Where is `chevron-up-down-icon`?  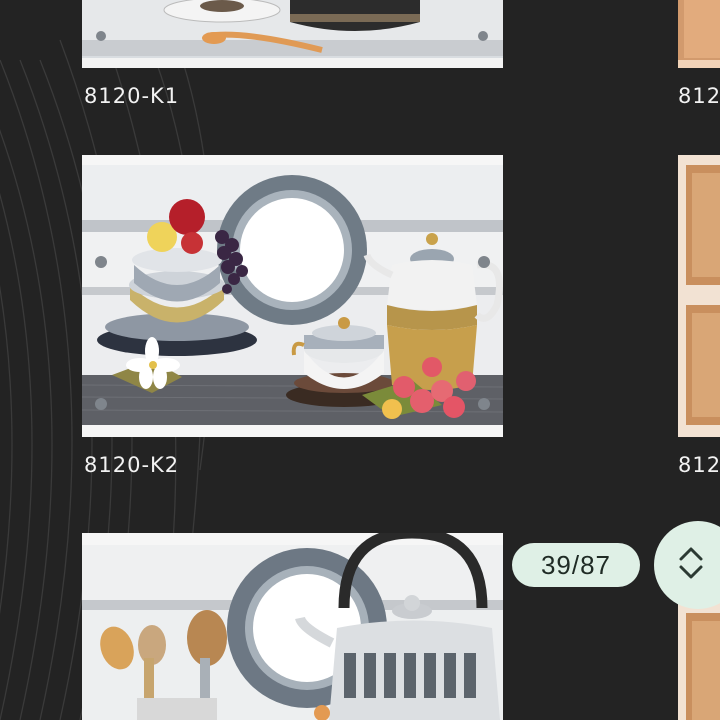
chevron-up-down-icon is located at coordinates (691, 565).